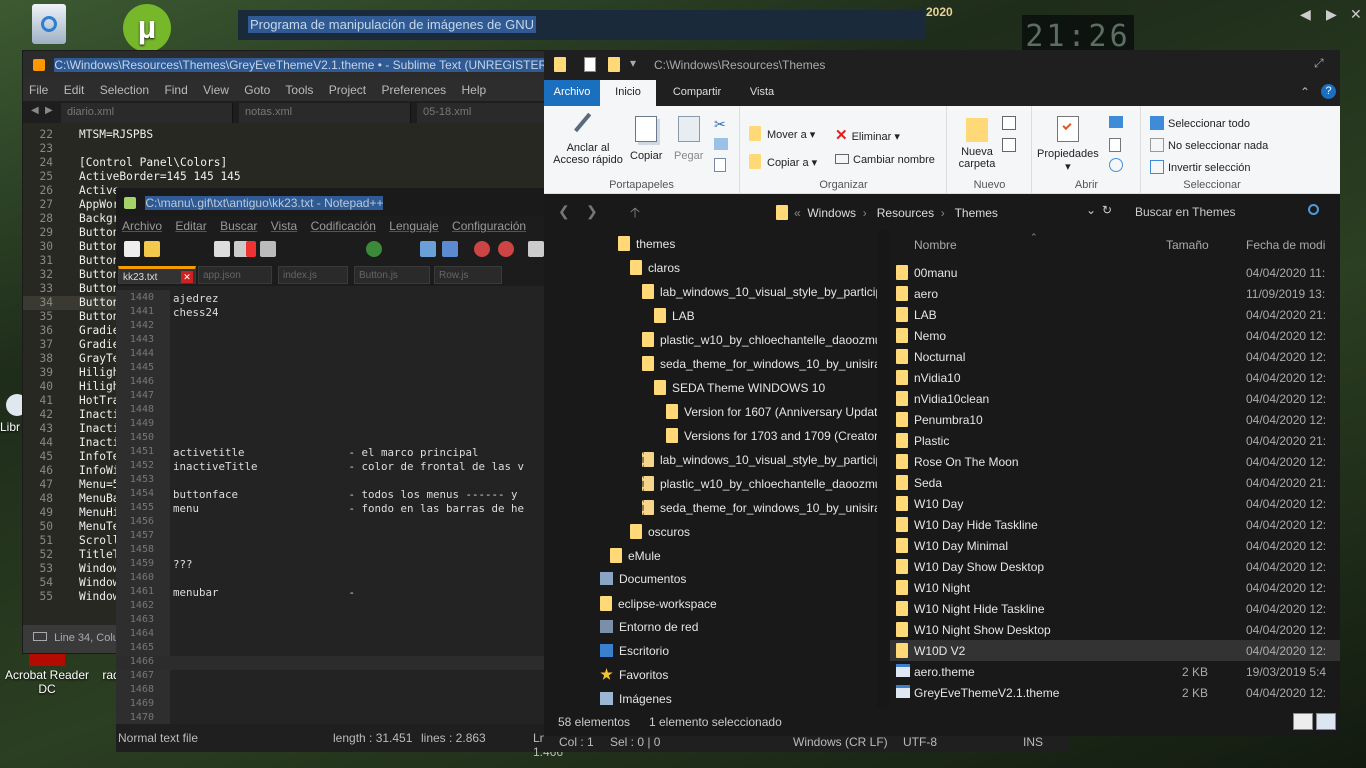 The image size is (1366, 768). I want to click on file-row: W10 Day Hide Taskline 04/04/2020 12:, so click(1115, 524).